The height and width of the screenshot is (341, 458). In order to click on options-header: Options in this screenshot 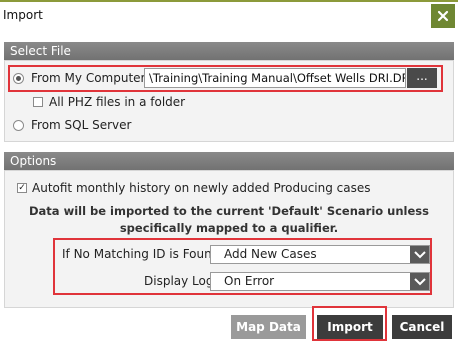, I will do `click(229, 161)`.